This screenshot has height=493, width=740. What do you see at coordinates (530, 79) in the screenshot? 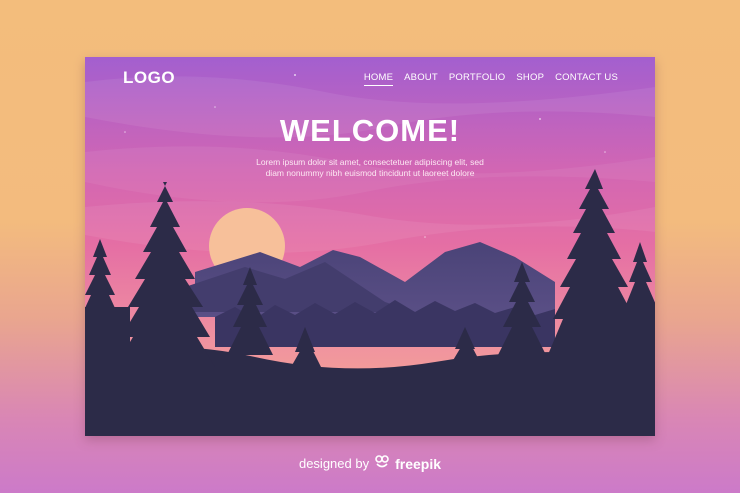
I see `nav-shop: SHOP` at bounding box center [530, 79].